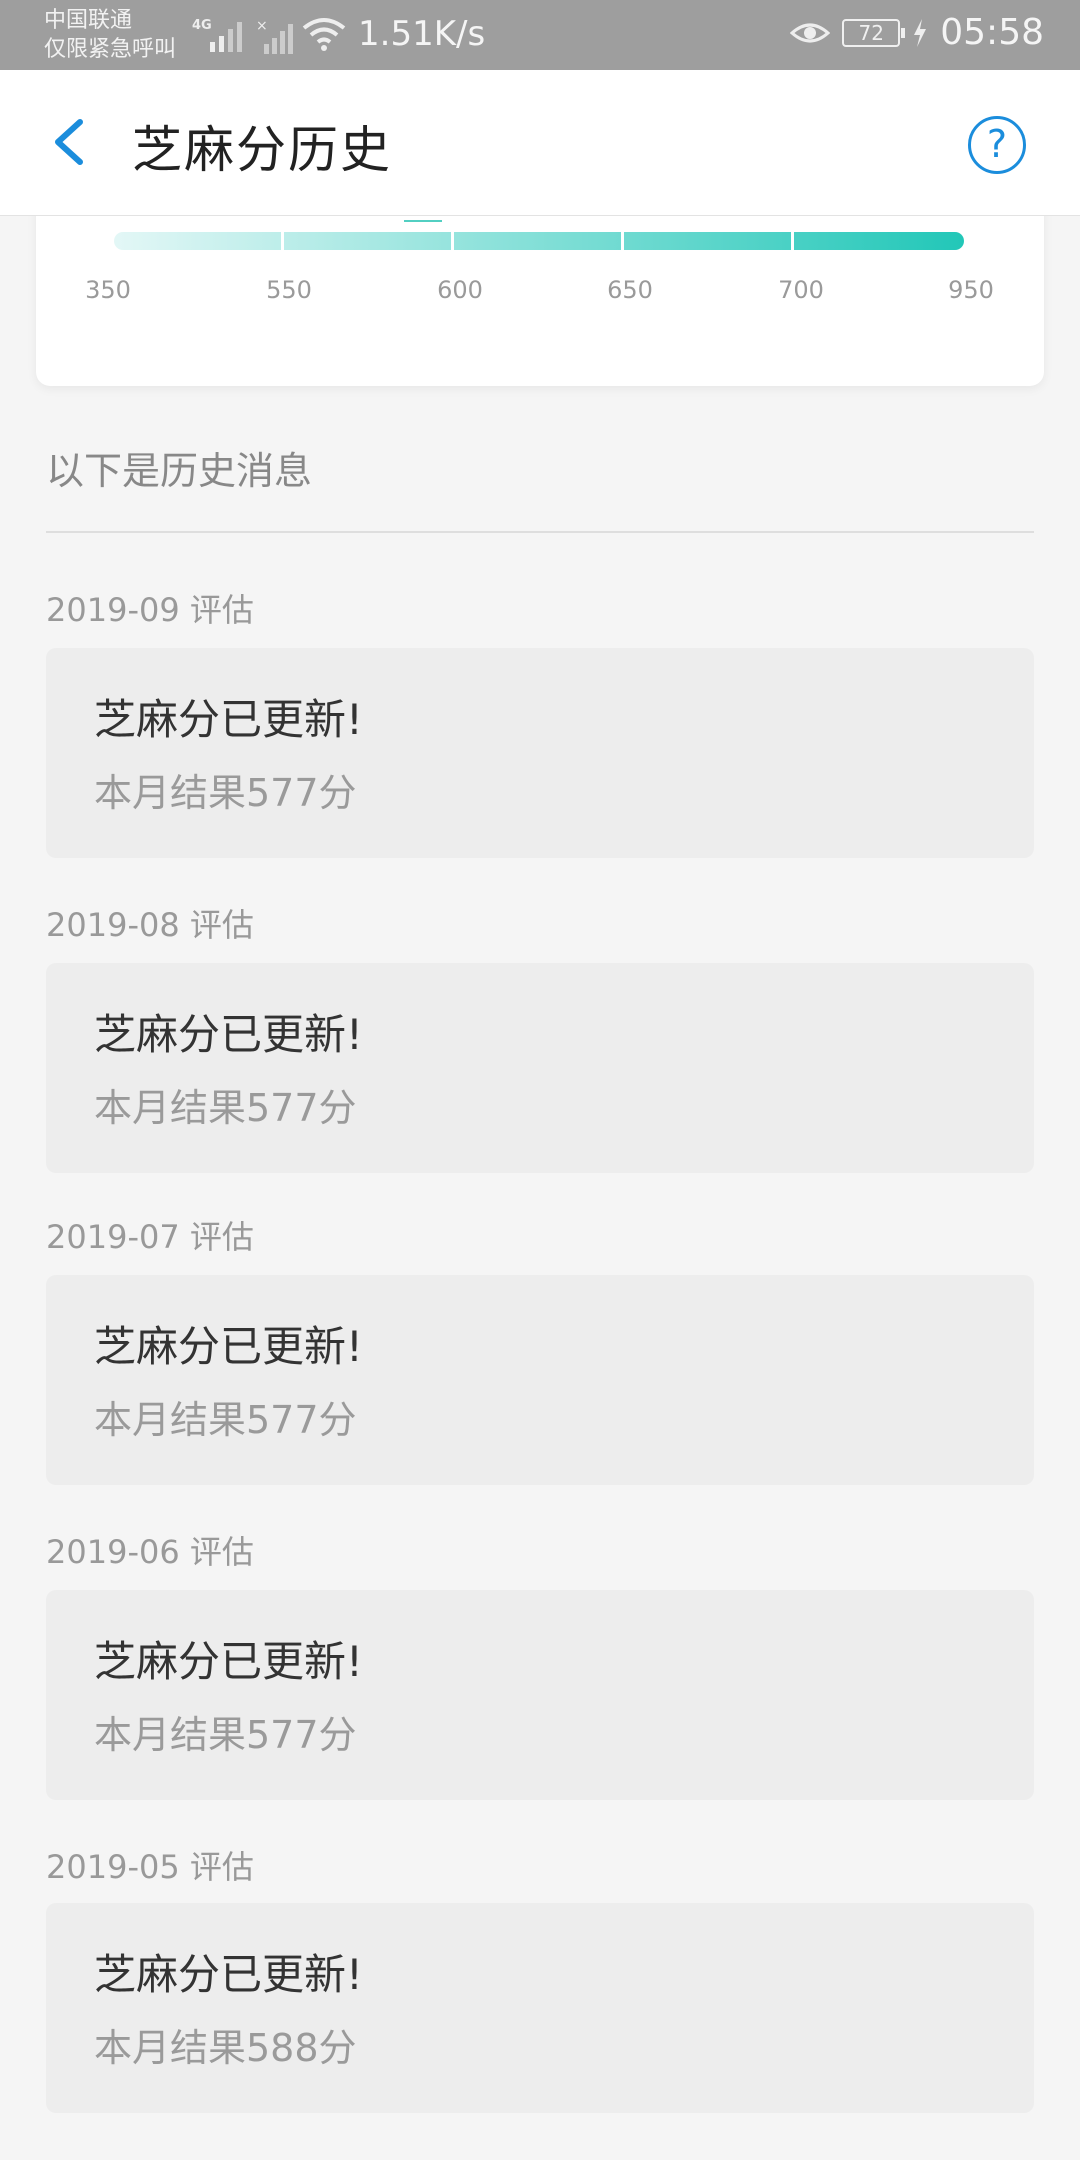 This screenshot has width=1080, height=2160. I want to click on clock: 05:58, so click(992, 32).